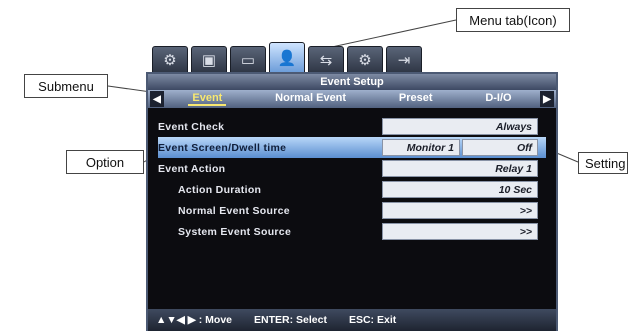 The height and width of the screenshot is (331, 628). I want to click on setting-callout: Setting, so click(603, 163).